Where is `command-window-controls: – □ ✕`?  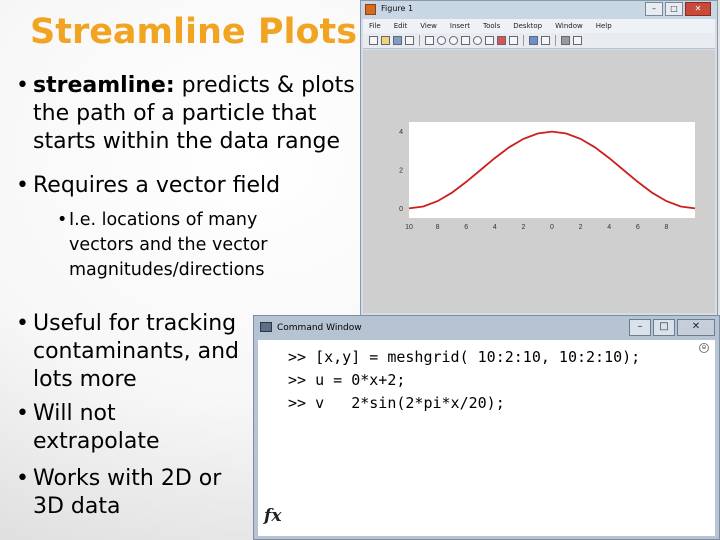
command-window-controls: – □ ✕ is located at coordinates (672, 327).